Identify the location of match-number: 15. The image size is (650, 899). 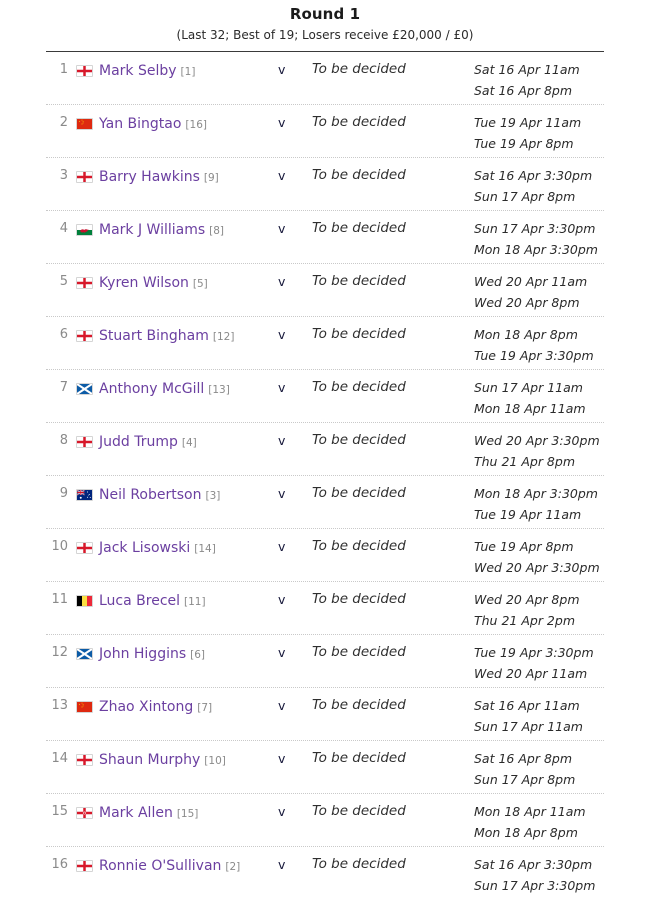
(59, 811).